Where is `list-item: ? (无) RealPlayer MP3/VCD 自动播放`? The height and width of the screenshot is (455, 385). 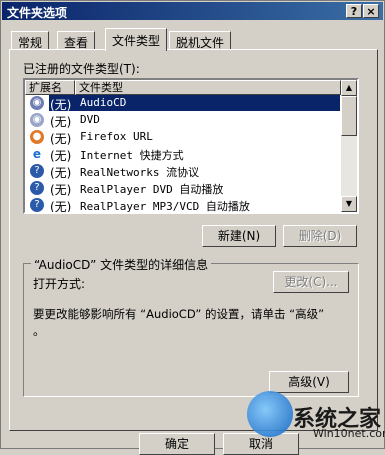
list-item: ? (无) RealPlayer MP3/VCD 自动播放 is located at coordinates (183, 205).